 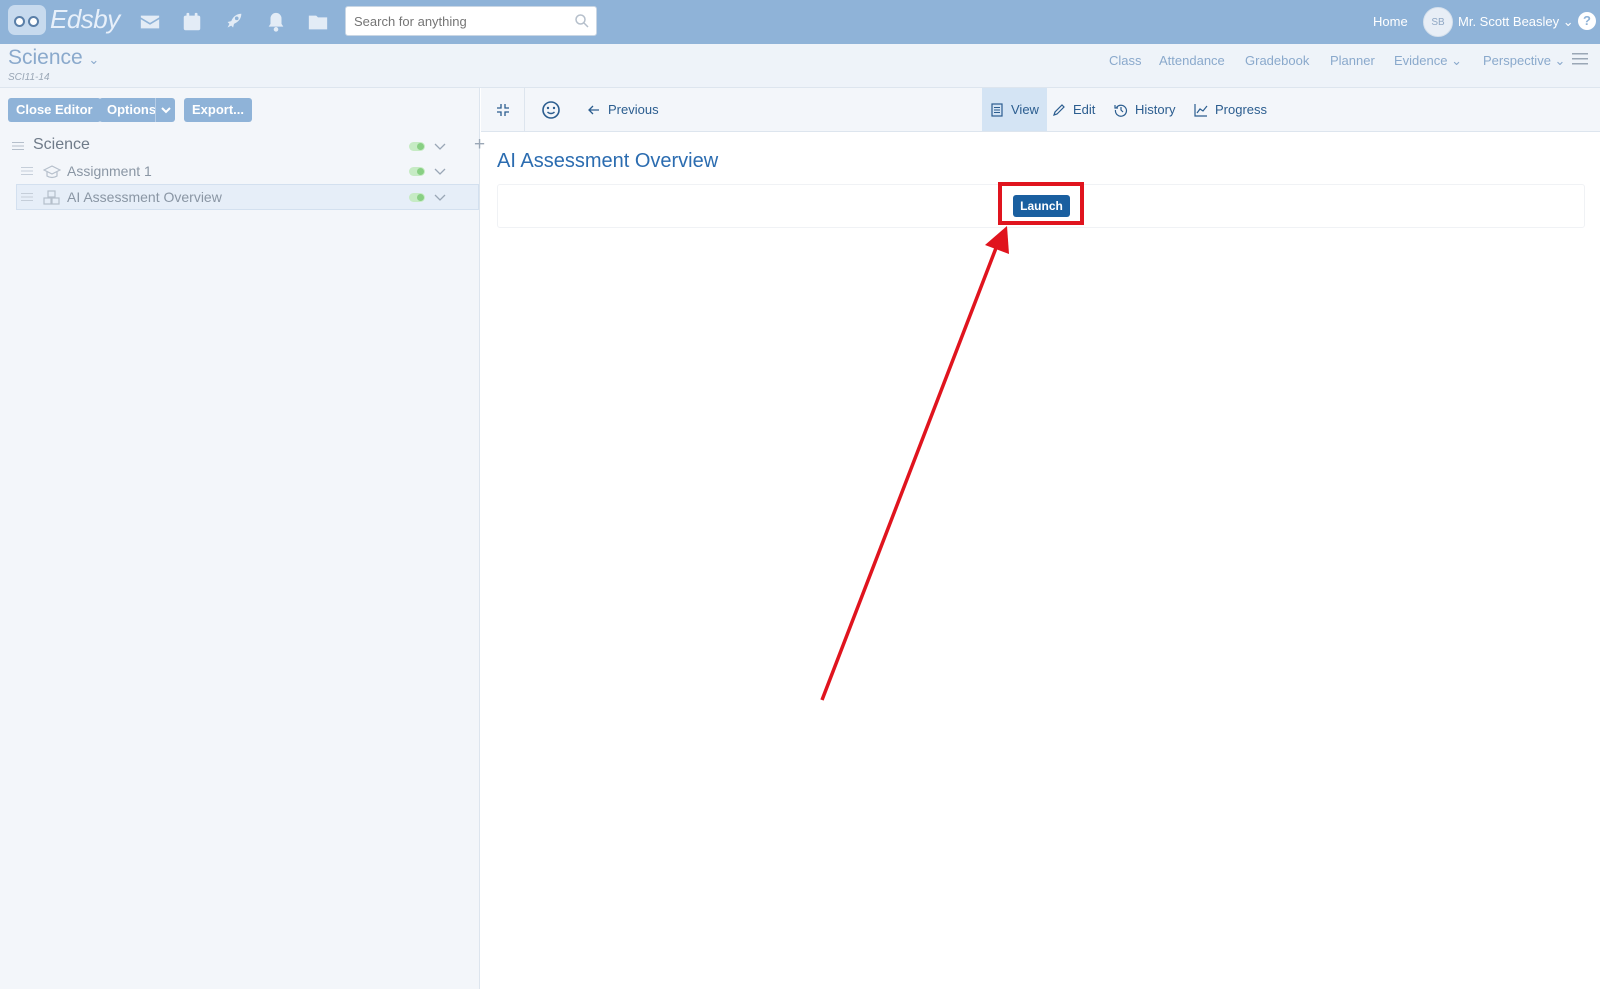 I want to click on options-dropdown-button, so click(x=165, y=110).